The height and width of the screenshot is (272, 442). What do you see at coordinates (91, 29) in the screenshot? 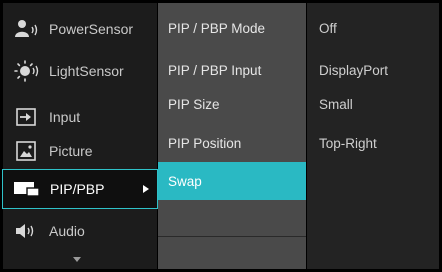
I see `main-menu-label: PowerSensor` at bounding box center [91, 29].